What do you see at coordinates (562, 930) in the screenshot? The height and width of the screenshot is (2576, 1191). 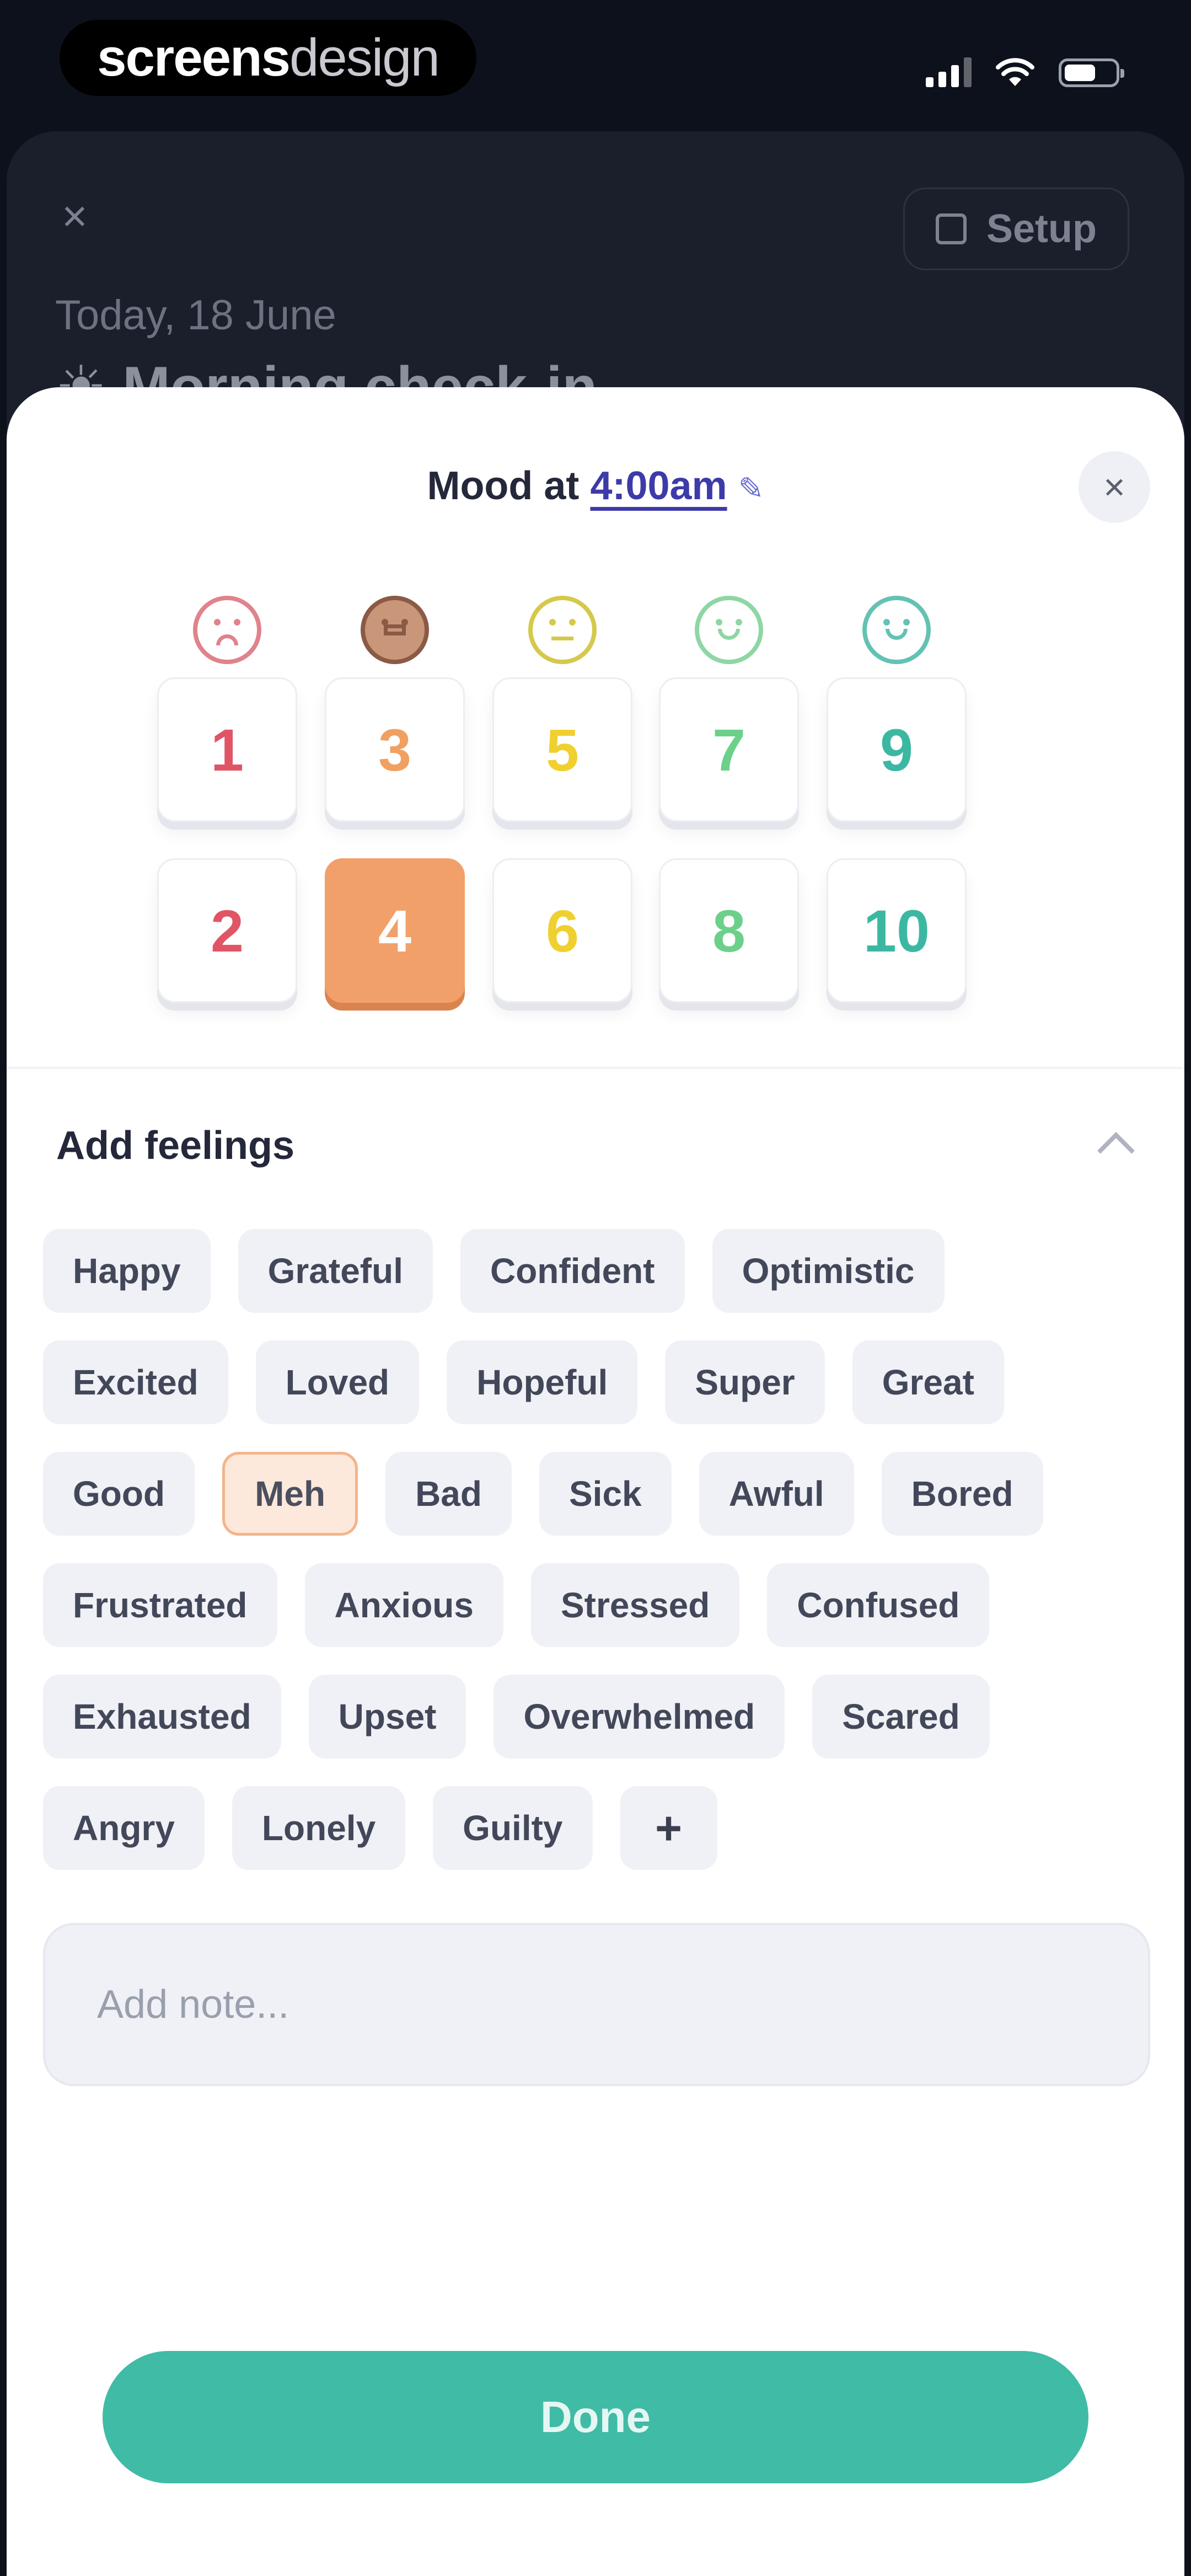 I see `mood-button-6: 6` at bounding box center [562, 930].